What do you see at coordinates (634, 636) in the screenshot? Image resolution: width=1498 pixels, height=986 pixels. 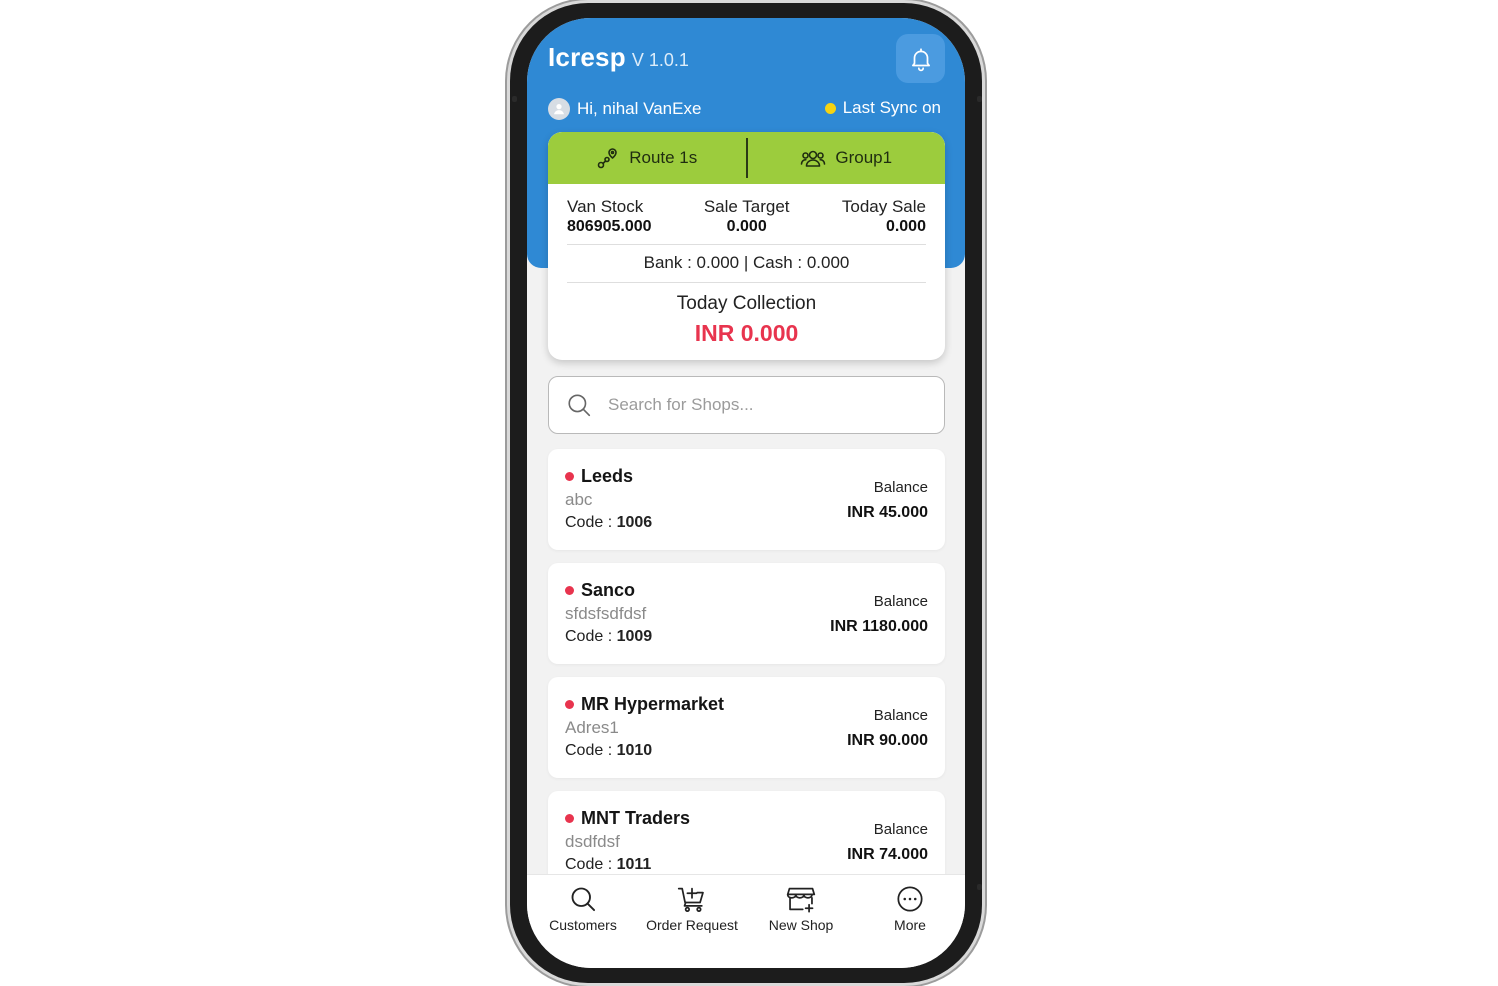 I see `code-value: 1009` at bounding box center [634, 636].